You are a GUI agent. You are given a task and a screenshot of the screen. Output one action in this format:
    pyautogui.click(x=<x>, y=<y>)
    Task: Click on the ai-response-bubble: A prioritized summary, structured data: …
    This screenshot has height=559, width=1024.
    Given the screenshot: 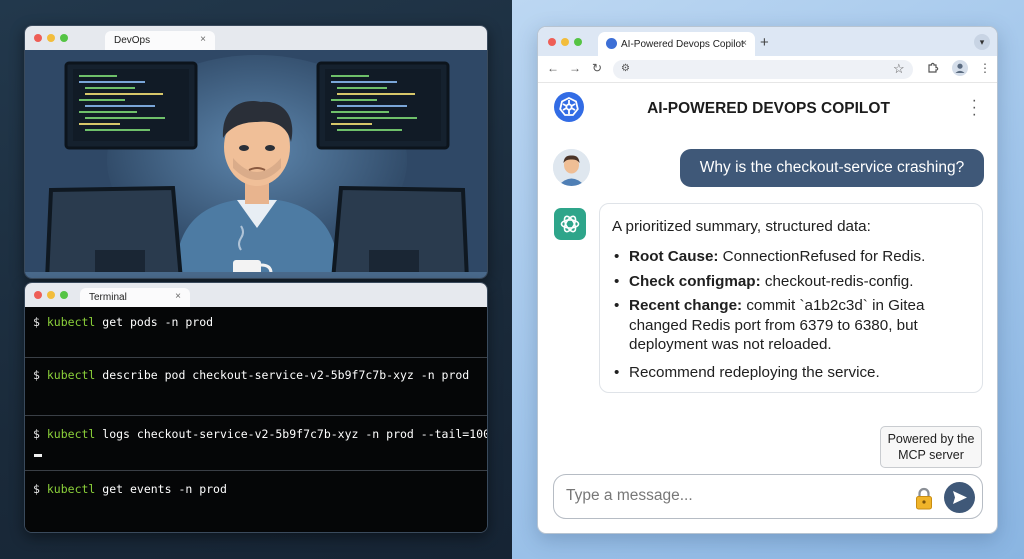 What is the action you would take?
    pyautogui.click(x=791, y=298)
    